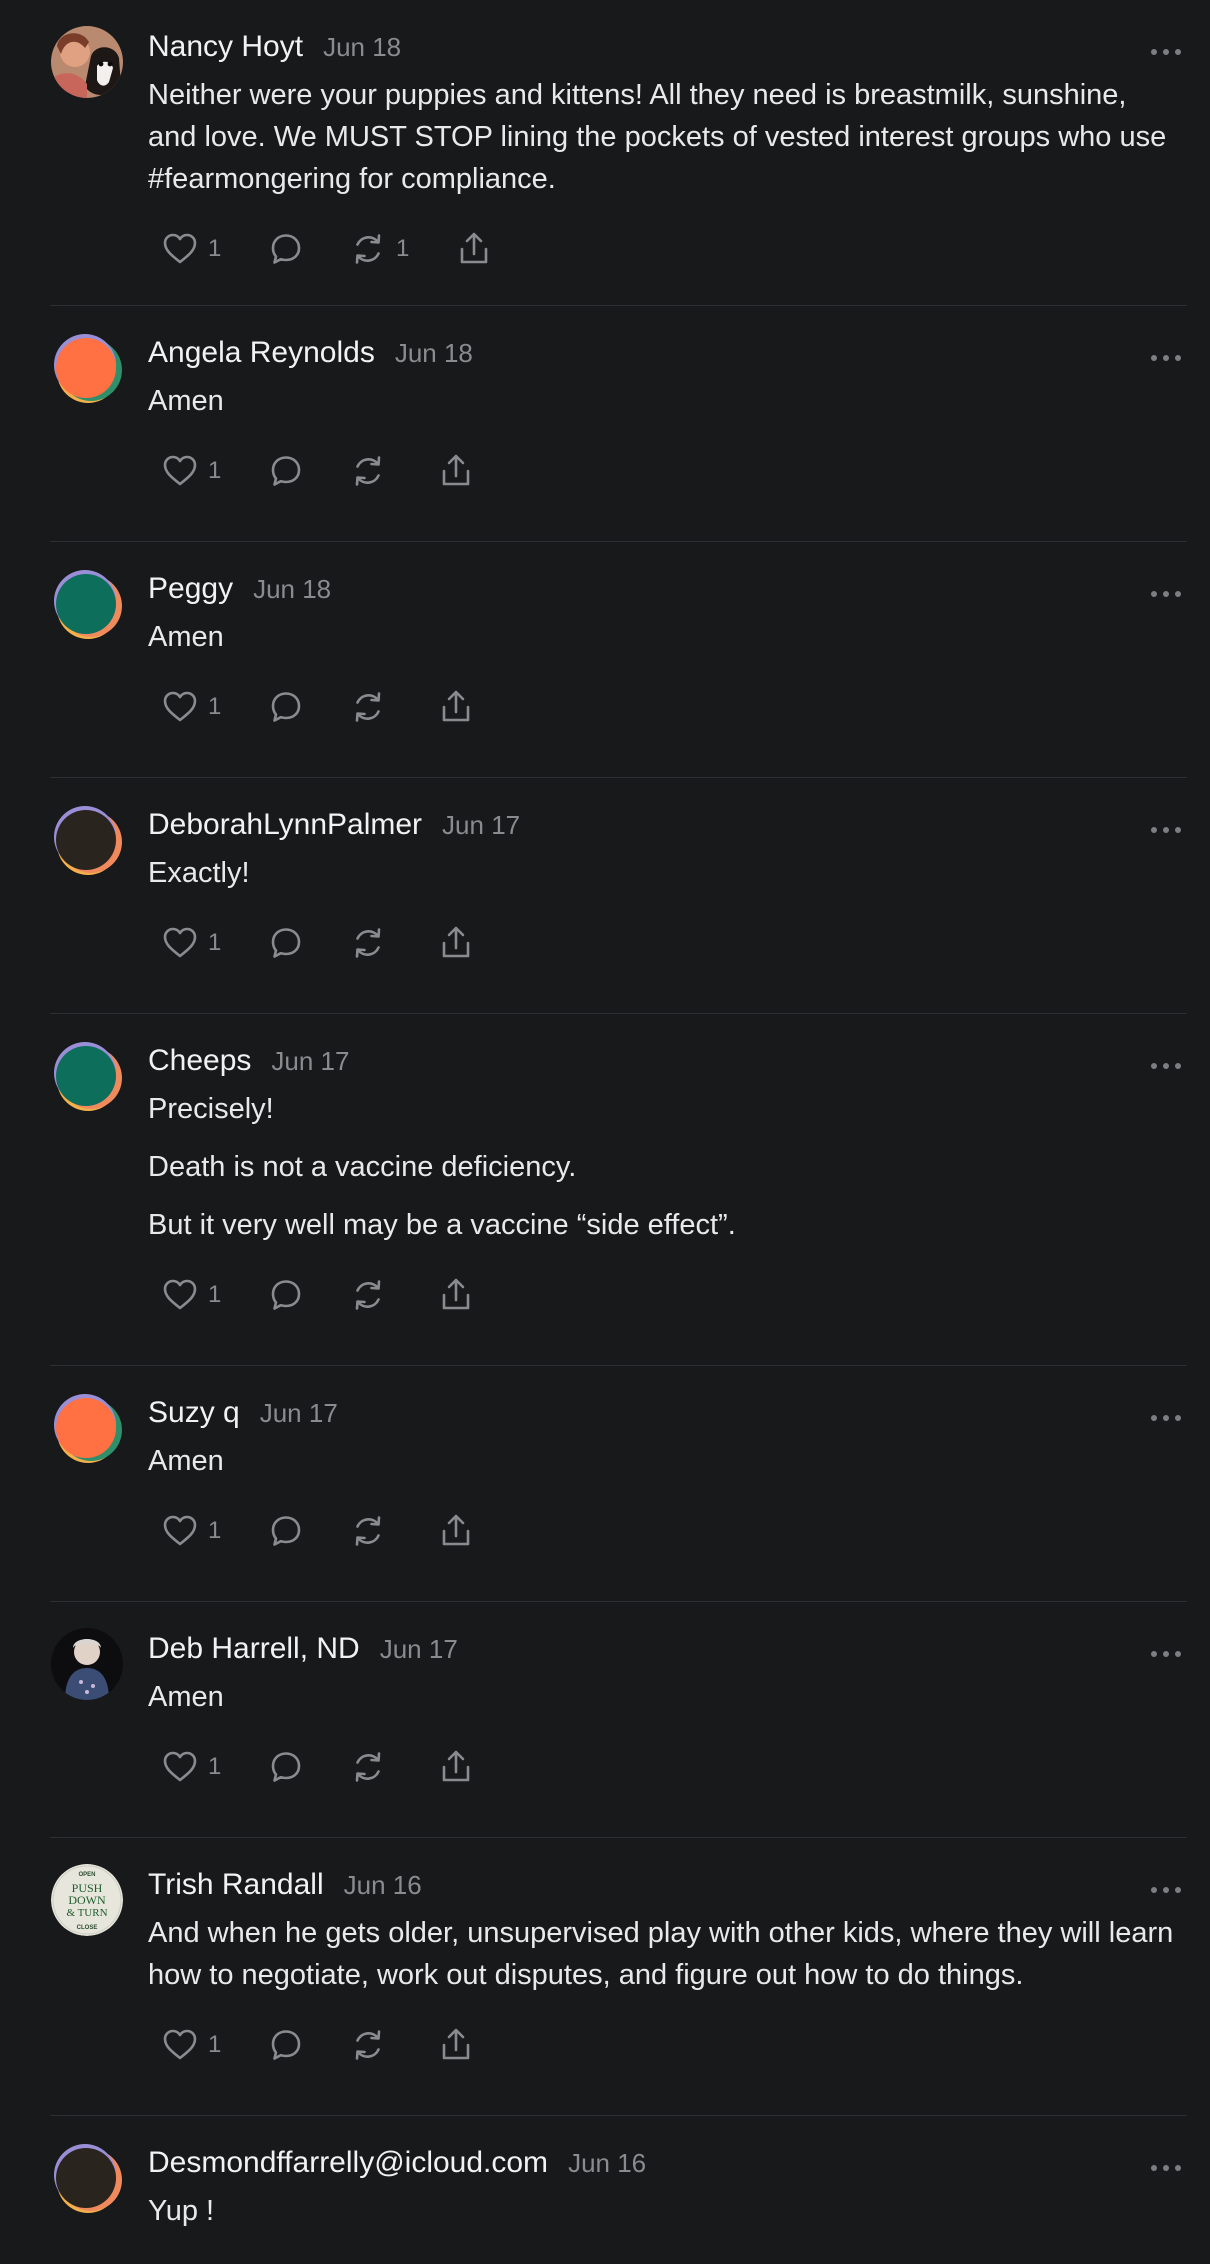 This screenshot has height=2264, width=1210. Describe the element at coordinates (199, 1061) in the screenshot. I see `author-name: Cheeps` at that location.